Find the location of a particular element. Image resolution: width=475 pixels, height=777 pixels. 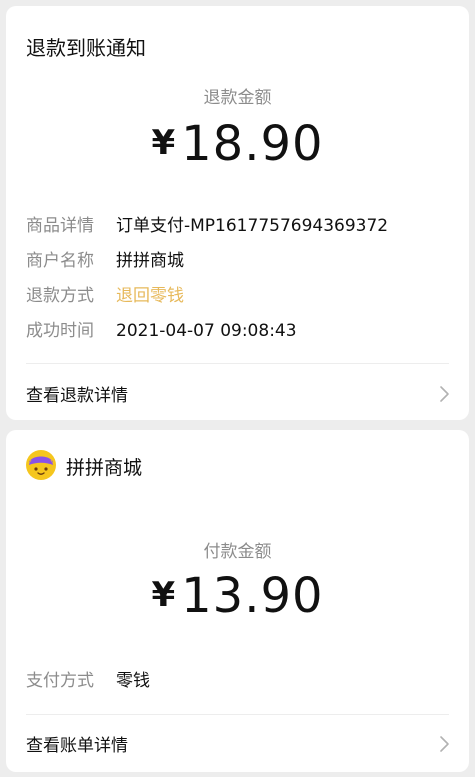

success-time-row: 成功时间 2021-04-07 09:08:43 is located at coordinates (161, 328).